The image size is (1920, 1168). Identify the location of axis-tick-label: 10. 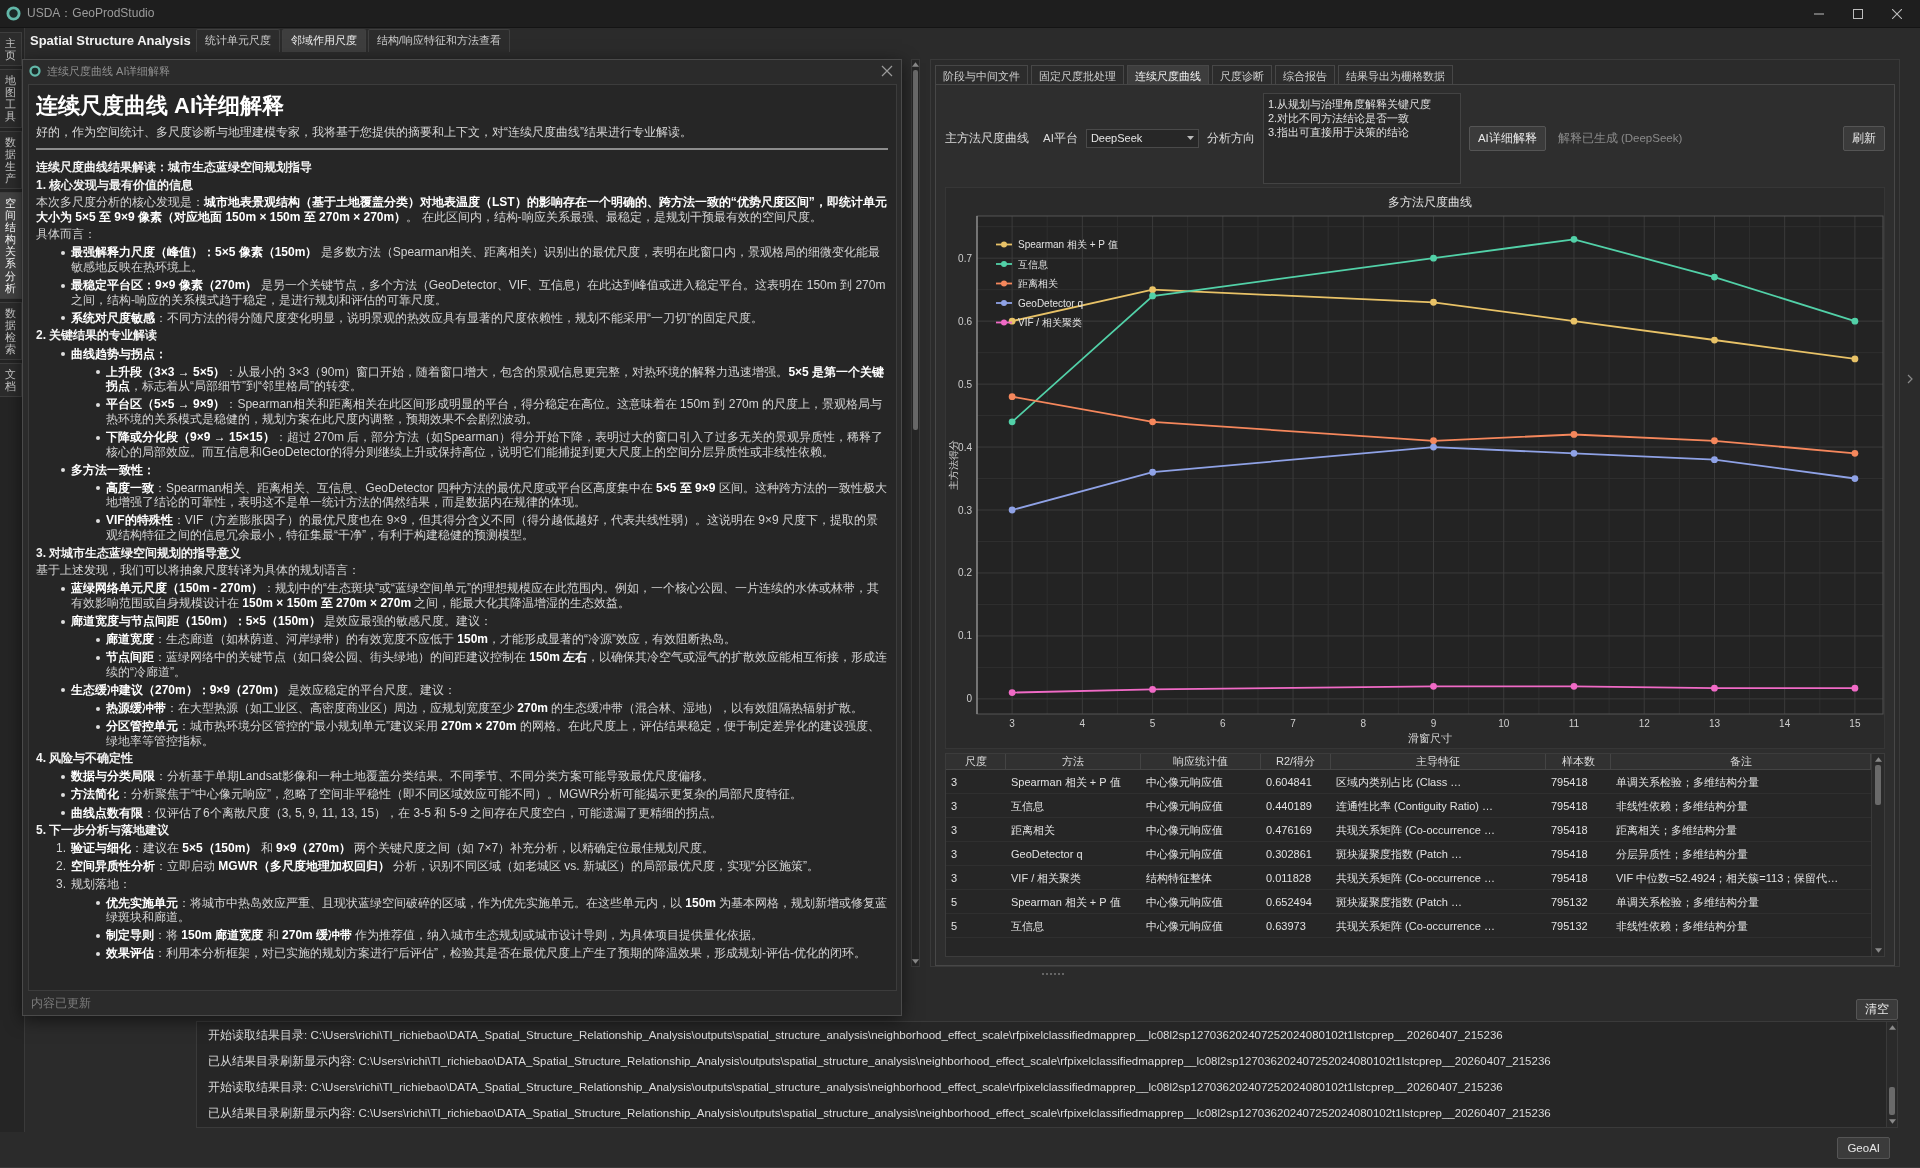
(1504, 723).